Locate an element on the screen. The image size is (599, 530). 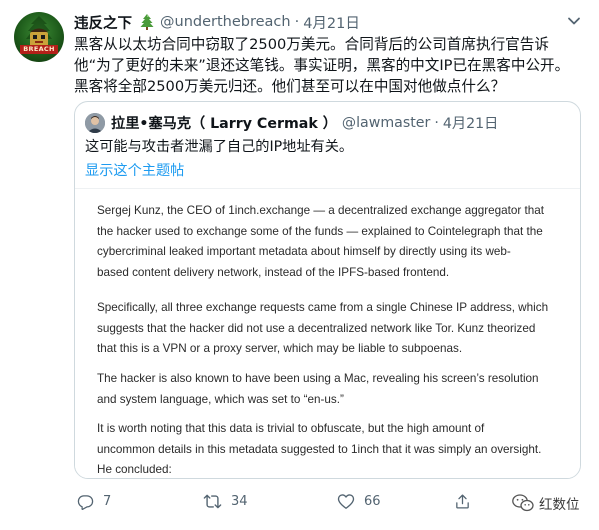
more-options-button is located at coordinates (574, 21).